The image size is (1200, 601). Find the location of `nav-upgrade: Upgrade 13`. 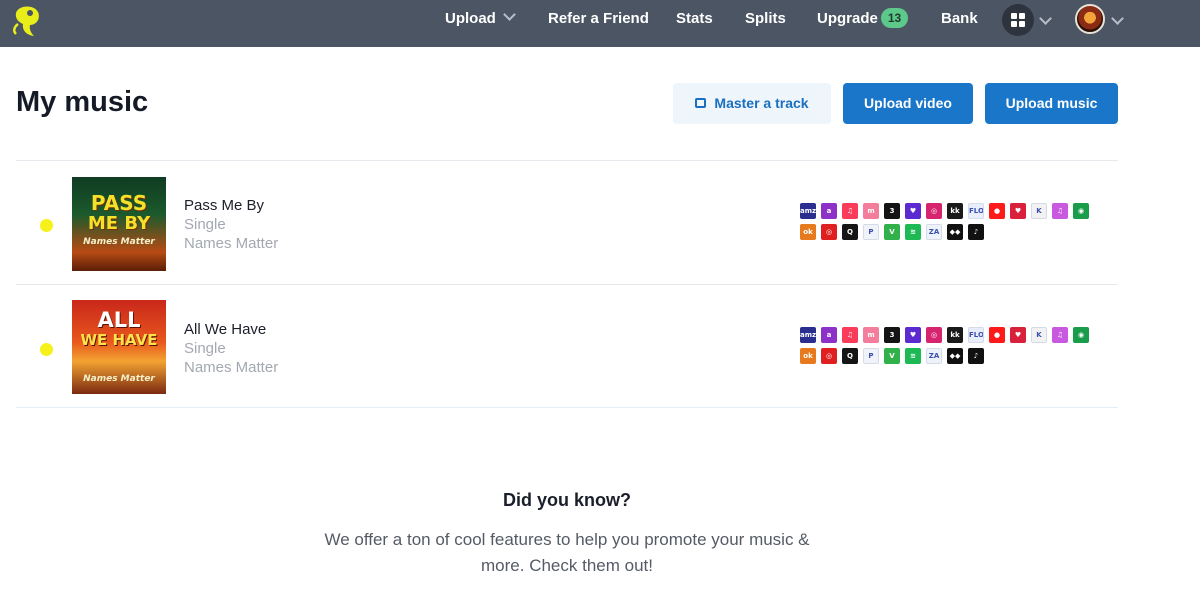

nav-upgrade: Upgrade 13 is located at coordinates (863, 20).